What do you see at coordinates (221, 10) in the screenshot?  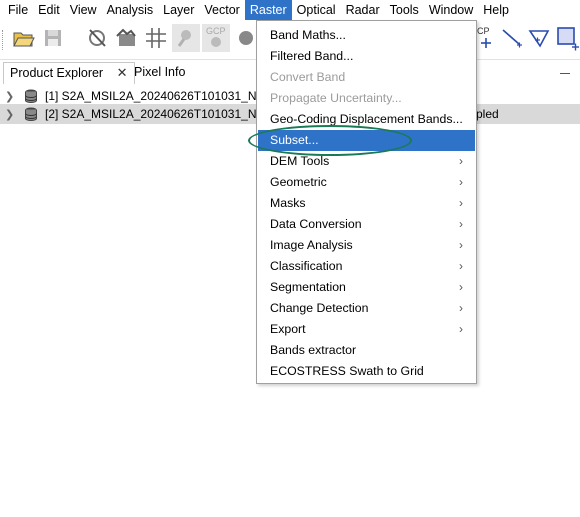 I see `menu-vector: Vector` at bounding box center [221, 10].